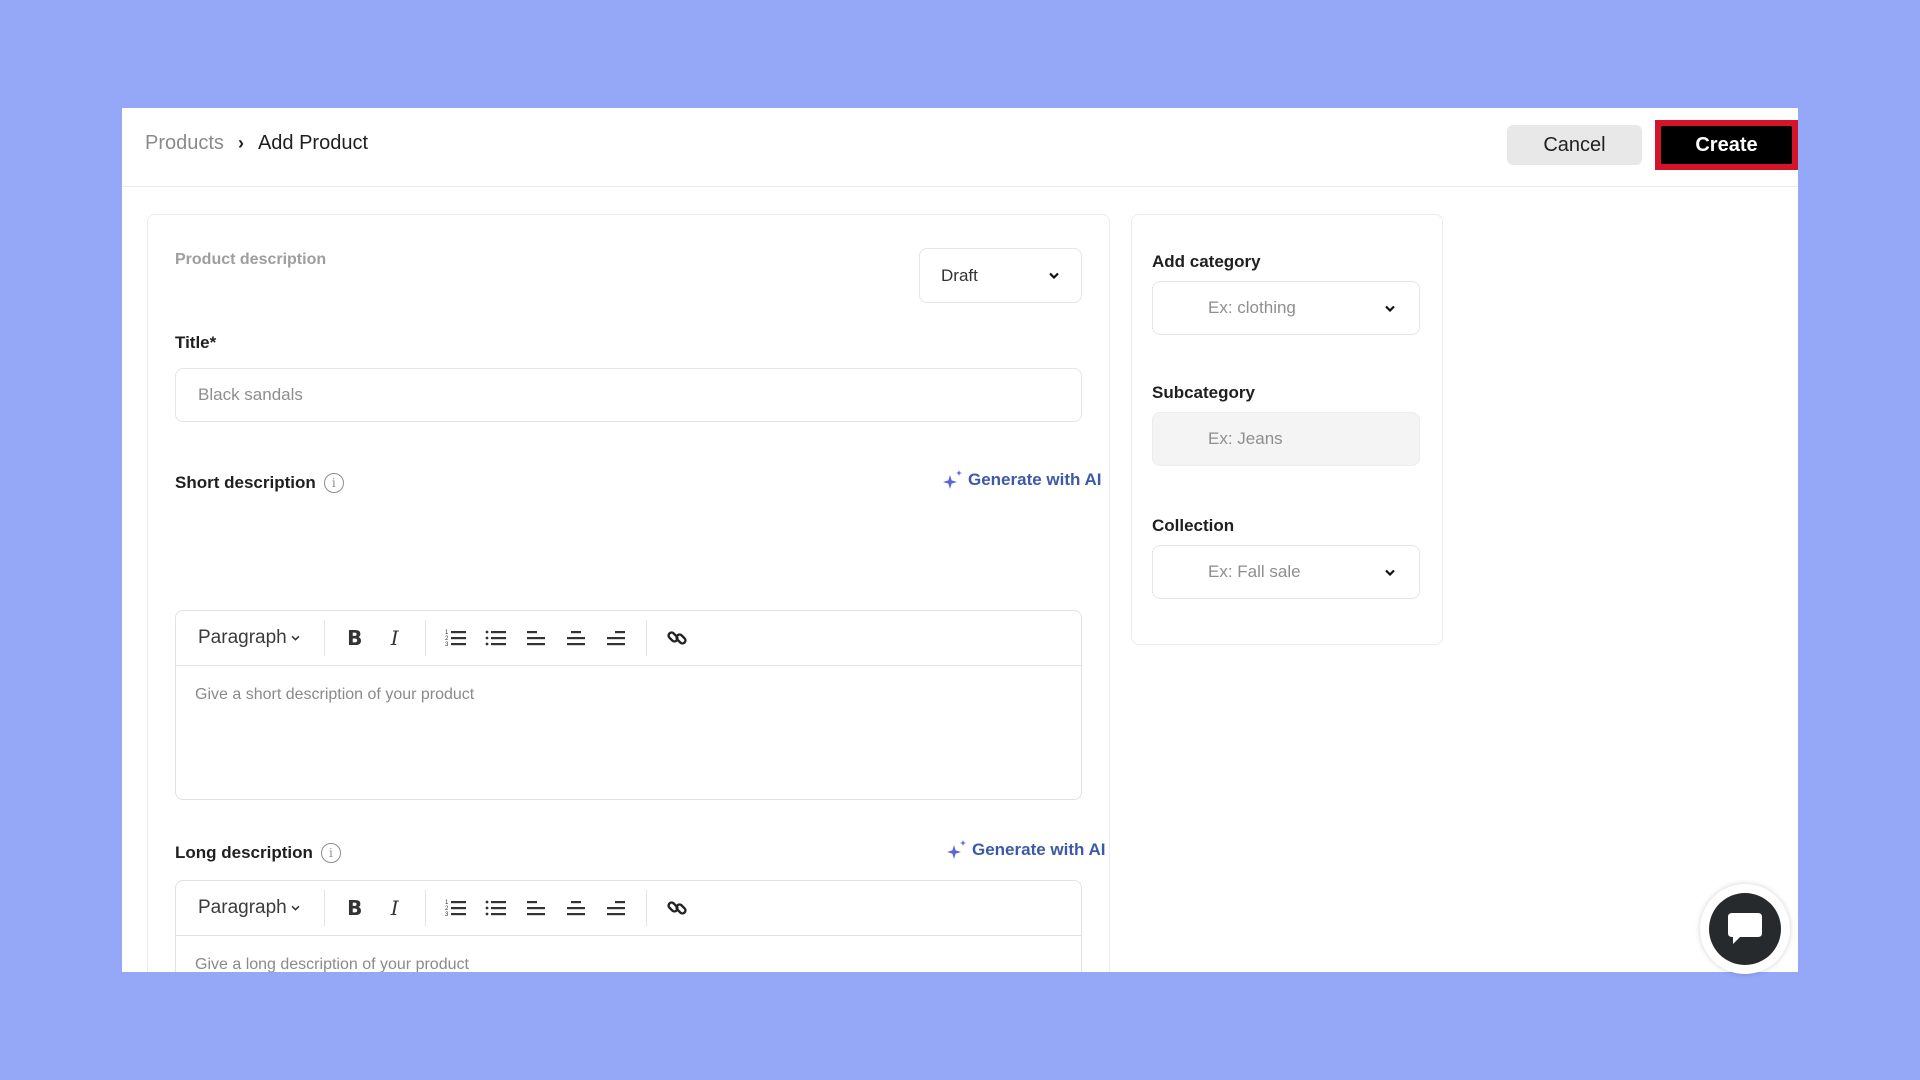 The width and height of the screenshot is (1920, 1080). What do you see at coordinates (1203, 392) in the screenshot?
I see `subcategory-label: Subcategory` at bounding box center [1203, 392].